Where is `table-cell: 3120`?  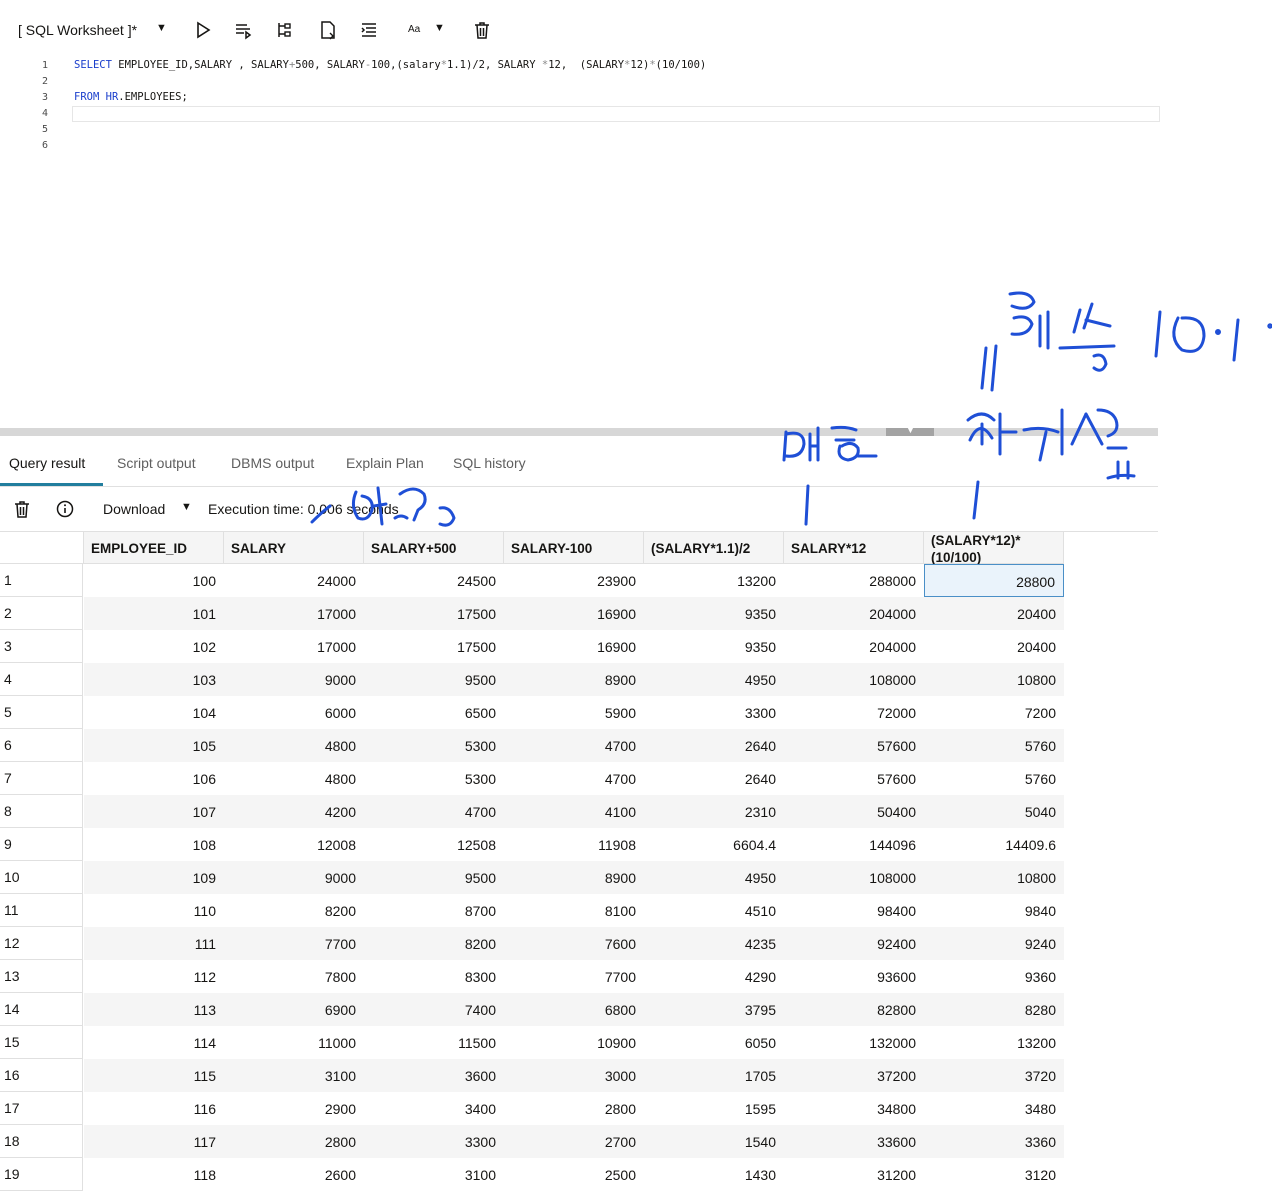 table-cell: 3120 is located at coordinates (994, 1174).